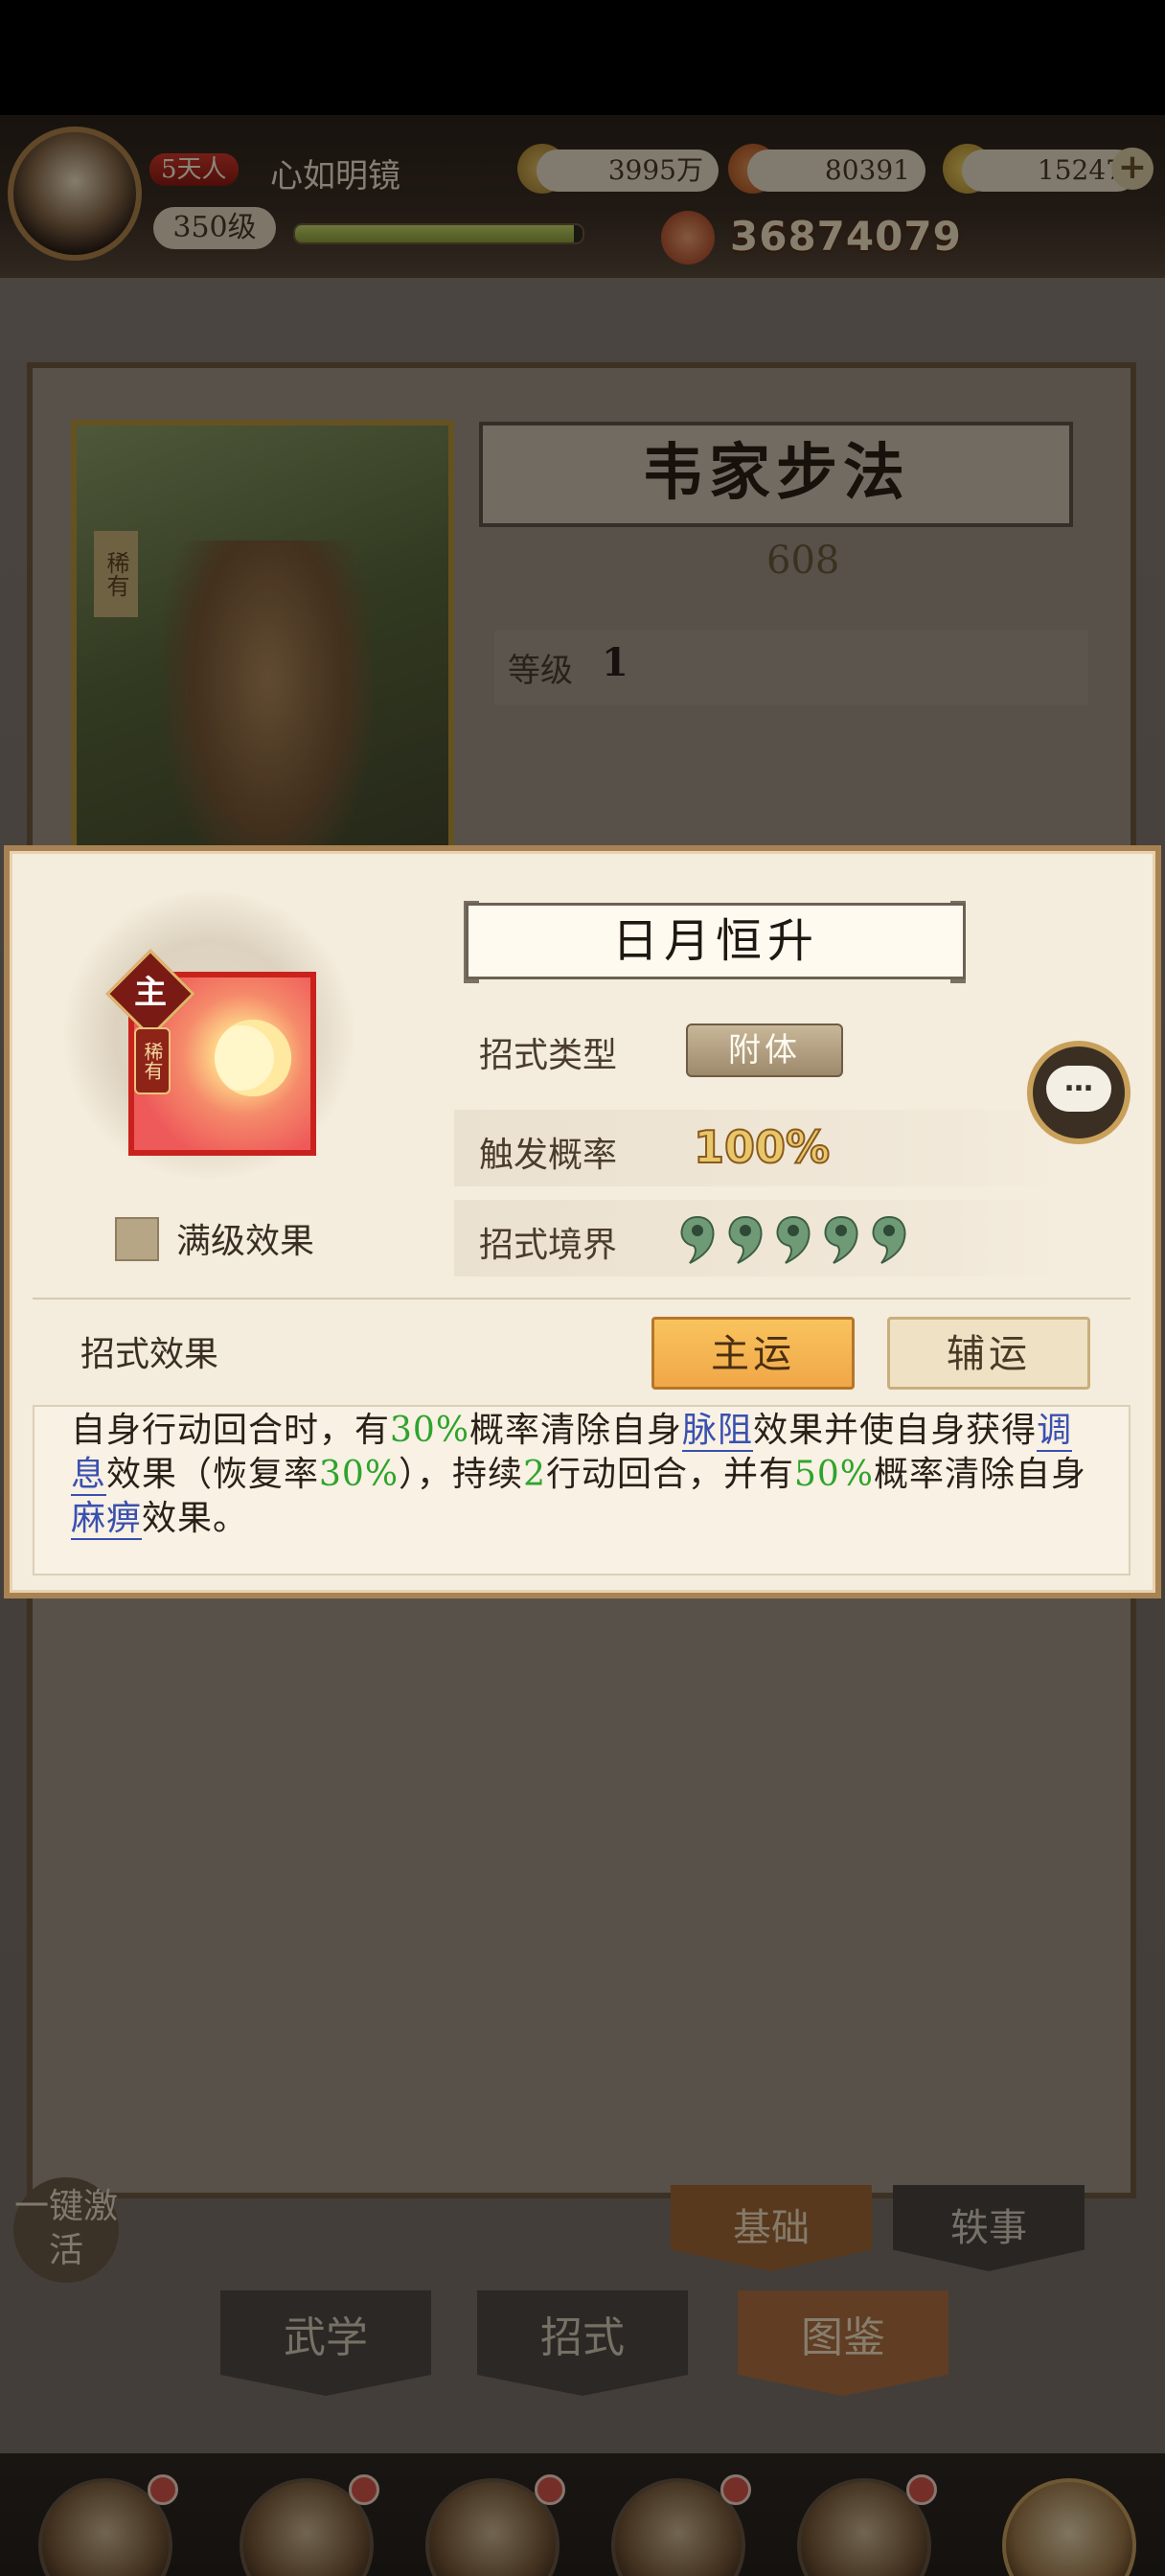 The height and width of the screenshot is (2576, 1165). I want to click on keyword-link: 脉阻, so click(718, 1431).